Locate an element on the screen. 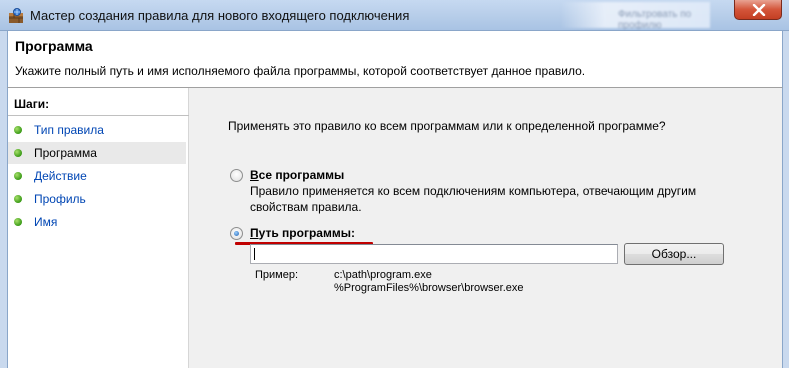 The width and height of the screenshot is (789, 368). hotkey-letter: В is located at coordinates (254, 175).